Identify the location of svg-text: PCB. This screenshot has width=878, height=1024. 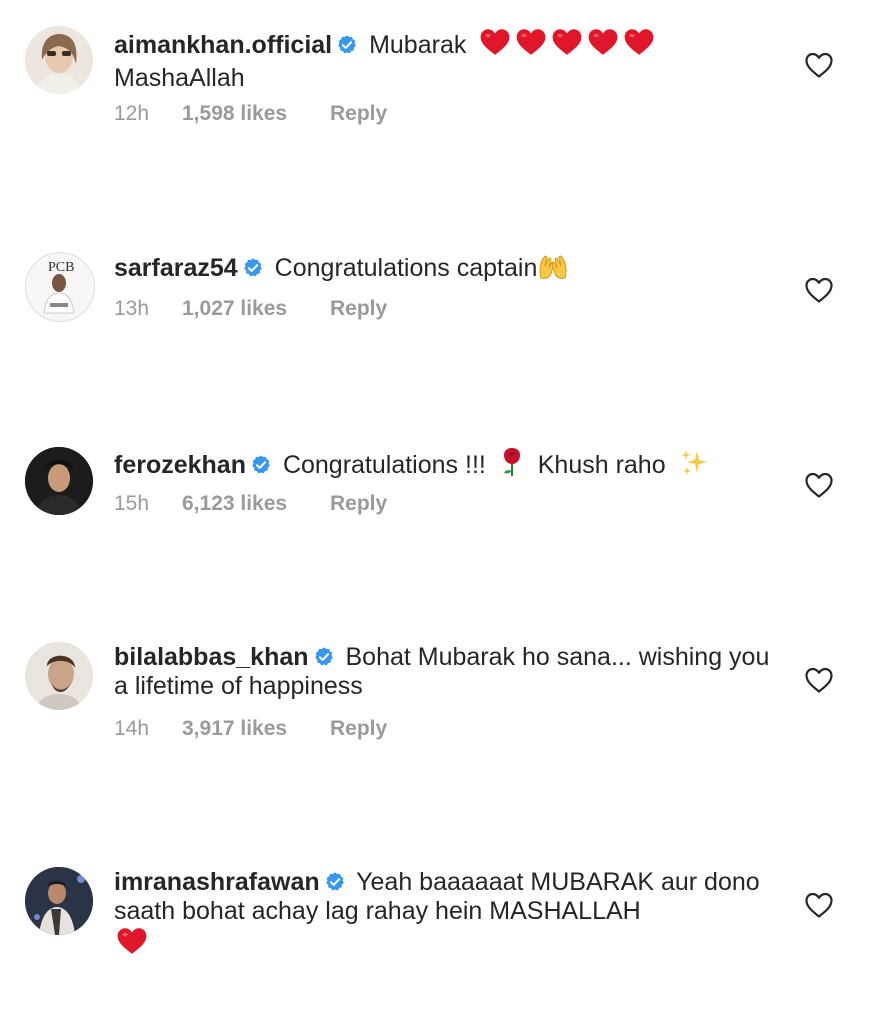
(61, 267).